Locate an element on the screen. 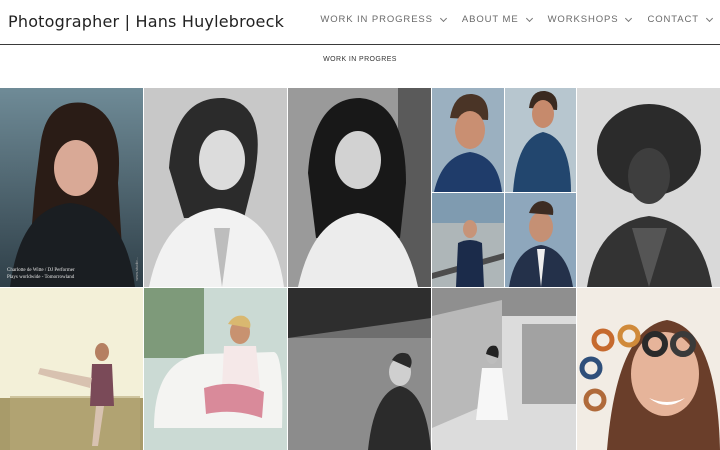 Image resolution: width=720 pixels, height=450 pixels. nav-workshops: WORKSHOPS is located at coordinates (590, 19).